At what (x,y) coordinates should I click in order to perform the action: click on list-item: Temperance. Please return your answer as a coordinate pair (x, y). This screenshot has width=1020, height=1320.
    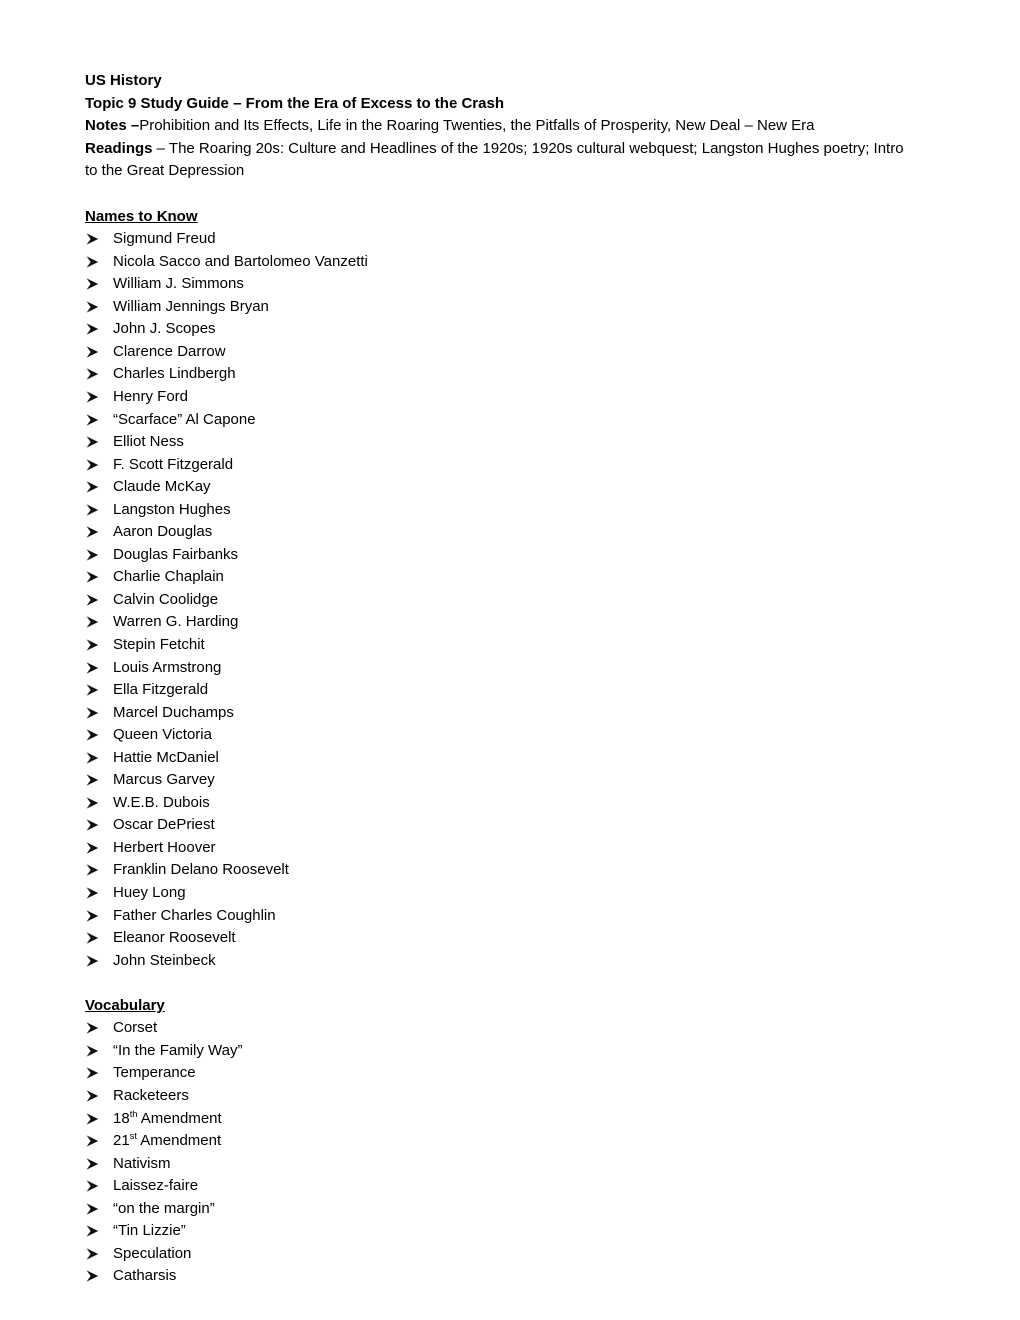
    Looking at the image, I should click on (507, 1073).